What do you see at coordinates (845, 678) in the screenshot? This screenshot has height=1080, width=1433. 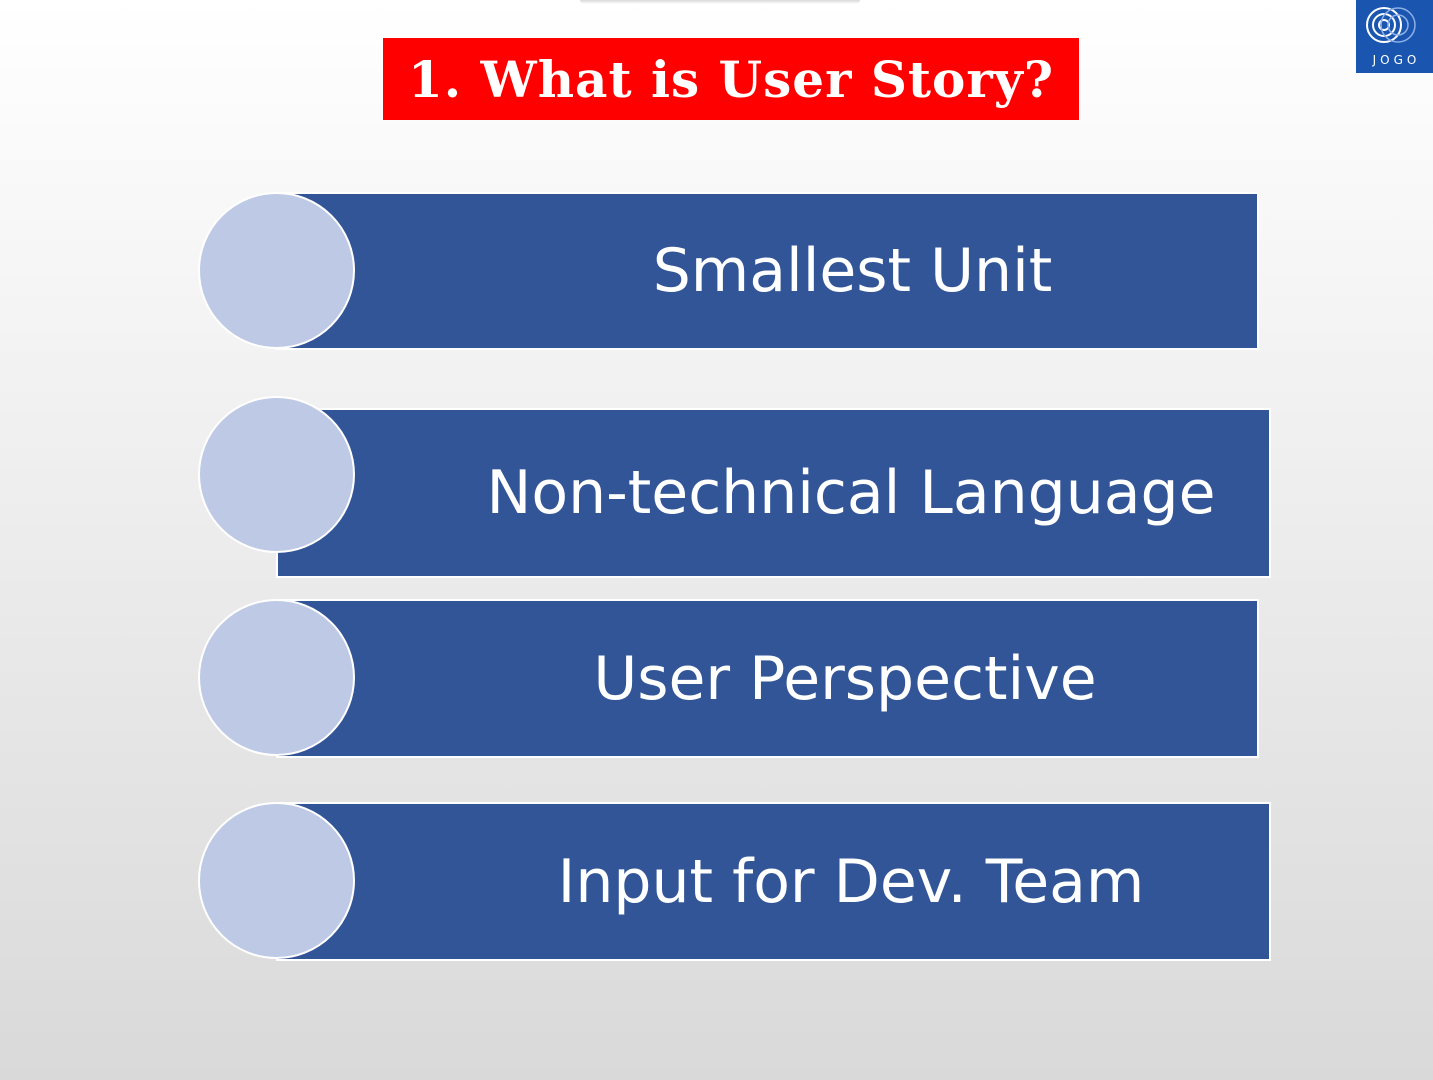 I see `item-label: User Perspective` at bounding box center [845, 678].